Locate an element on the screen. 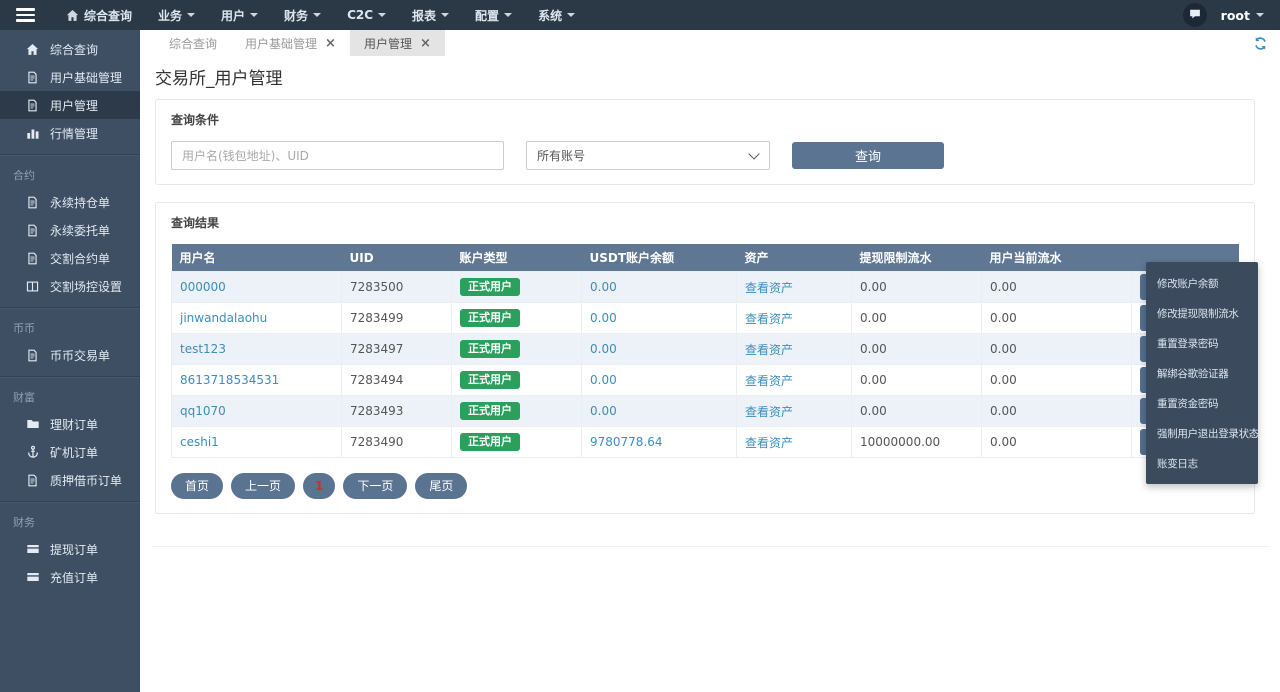 The height and width of the screenshot is (692, 1280). sidebar-section: 财务提现订单 充值订单 is located at coordinates (70, 549).